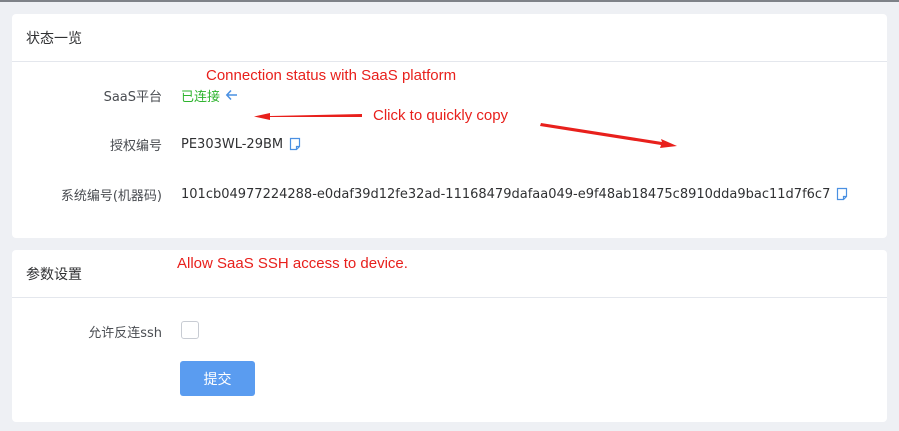 This screenshot has height=431, width=899. Describe the element at coordinates (608, 135) in the screenshot. I see `arrow-to-copy` at that location.